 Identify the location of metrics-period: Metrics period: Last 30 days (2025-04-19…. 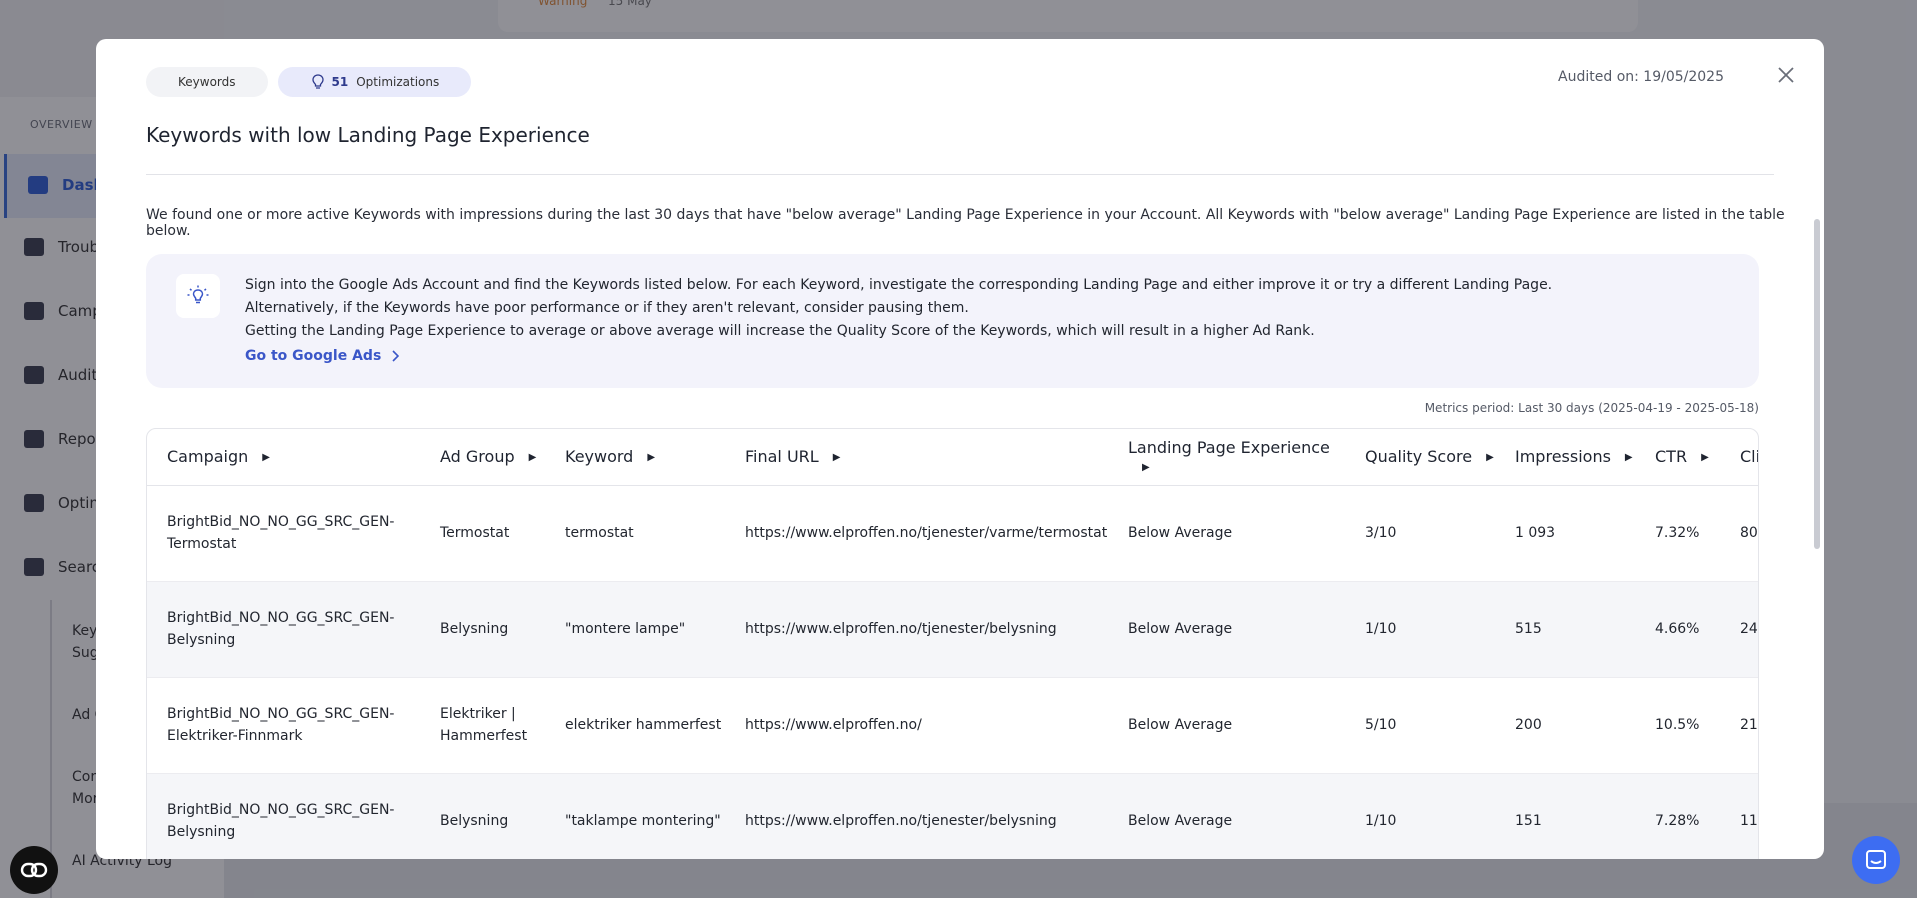
(1591, 408).